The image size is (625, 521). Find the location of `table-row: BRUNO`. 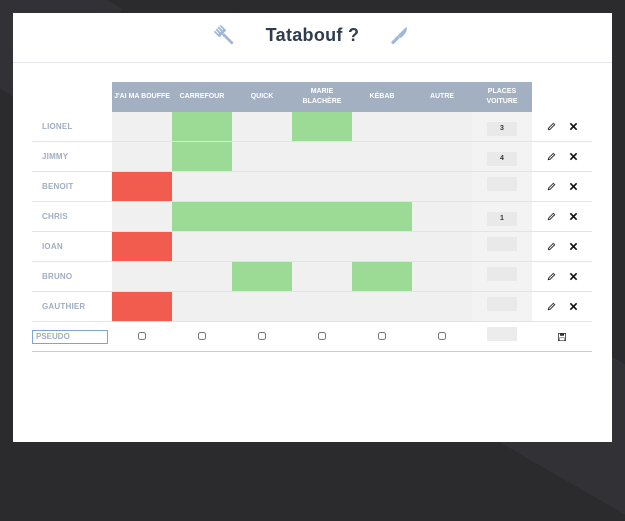

table-row: BRUNO is located at coordinates (312, 276).